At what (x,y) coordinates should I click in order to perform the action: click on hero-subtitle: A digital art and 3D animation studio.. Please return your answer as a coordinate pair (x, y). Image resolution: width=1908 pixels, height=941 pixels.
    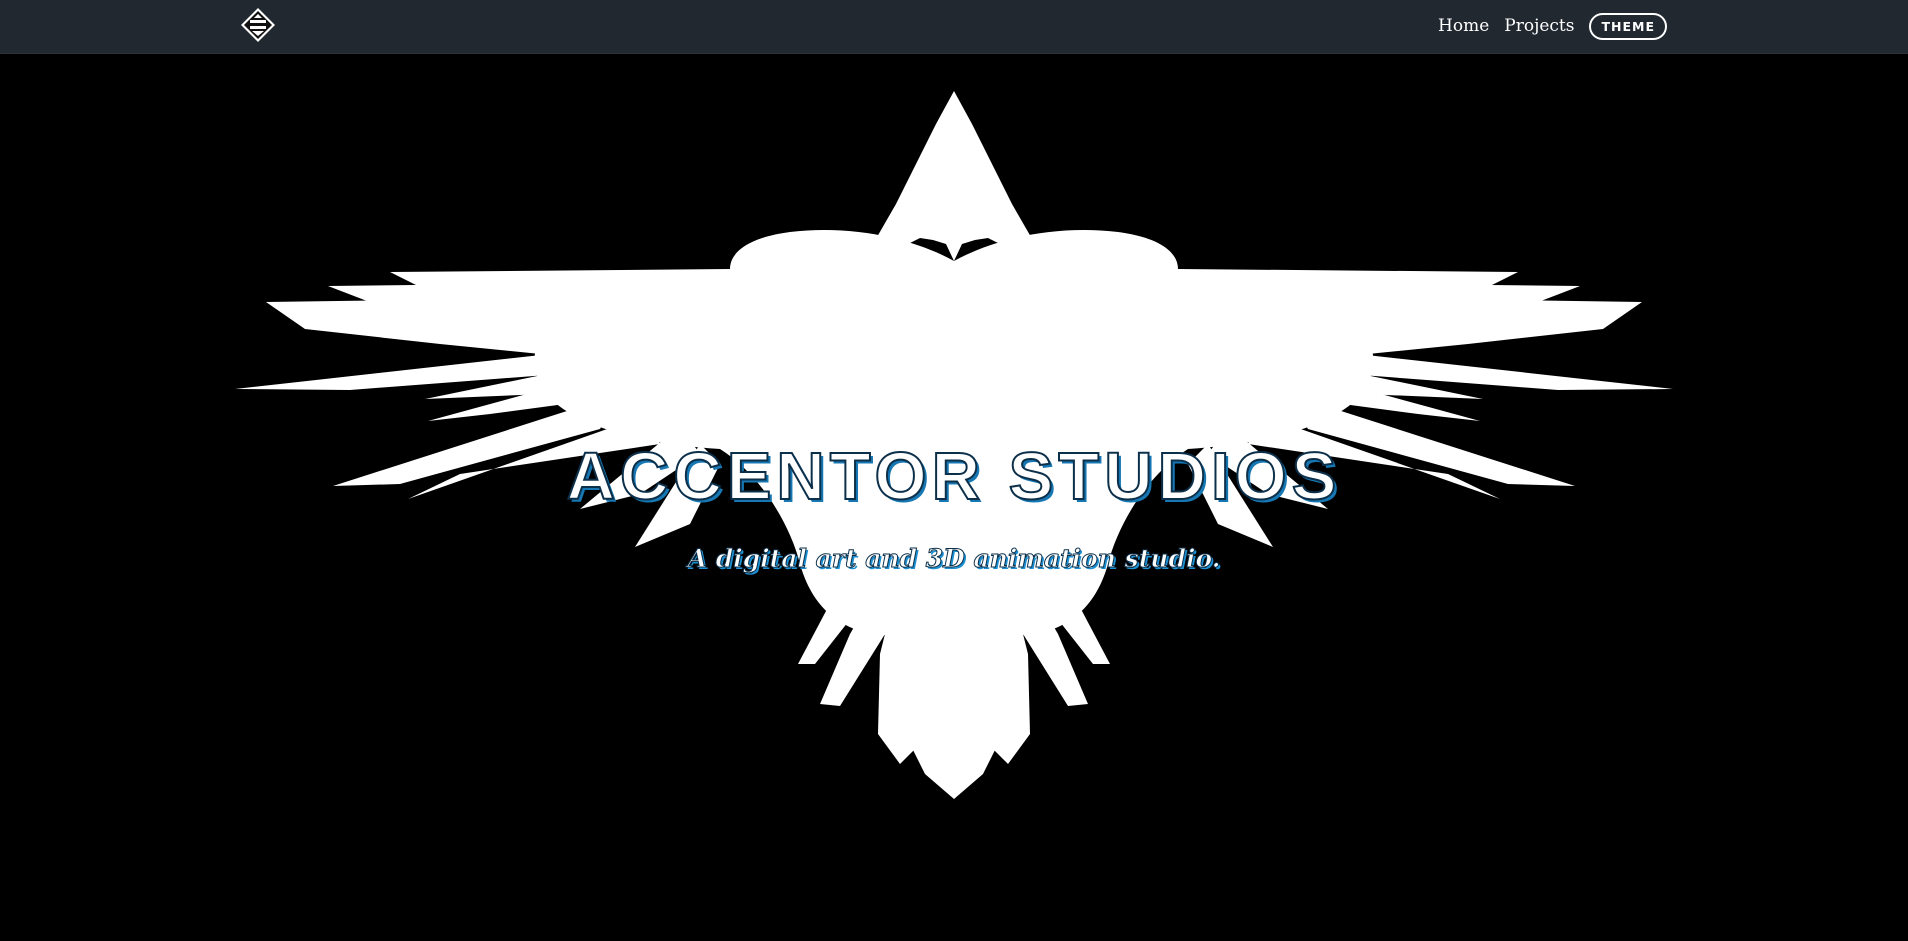
    Looking at the image, I should click on (954, 559).